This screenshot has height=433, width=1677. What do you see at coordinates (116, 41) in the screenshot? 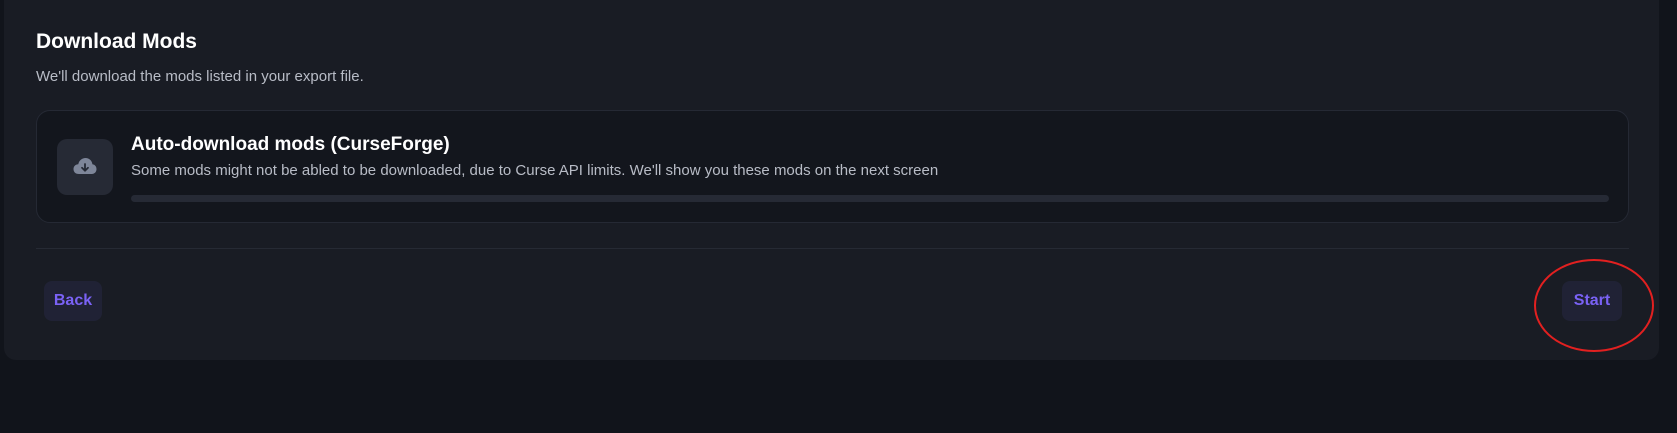
I see `section-title: Download Mods` at bounding box center [116, 41].